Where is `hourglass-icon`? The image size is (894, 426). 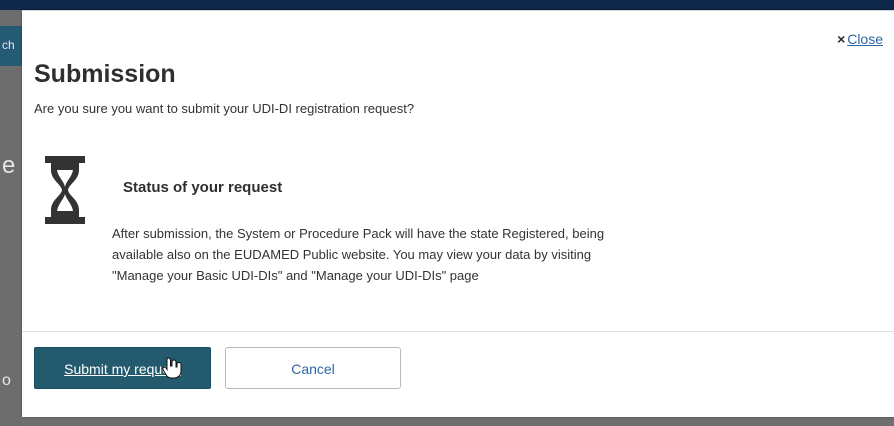
hourglass-icon is located at coordinates (65, 190).